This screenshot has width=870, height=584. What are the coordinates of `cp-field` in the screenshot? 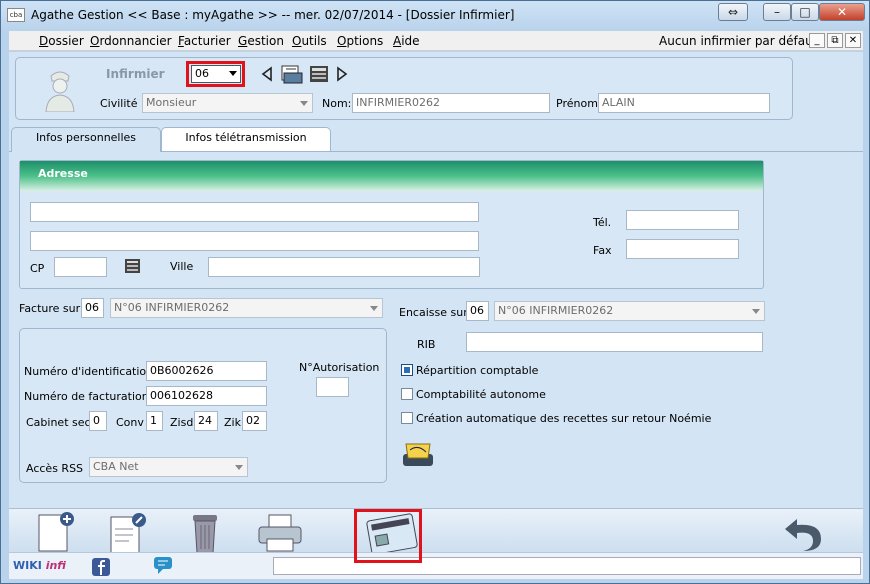 It's located at (80, 267).